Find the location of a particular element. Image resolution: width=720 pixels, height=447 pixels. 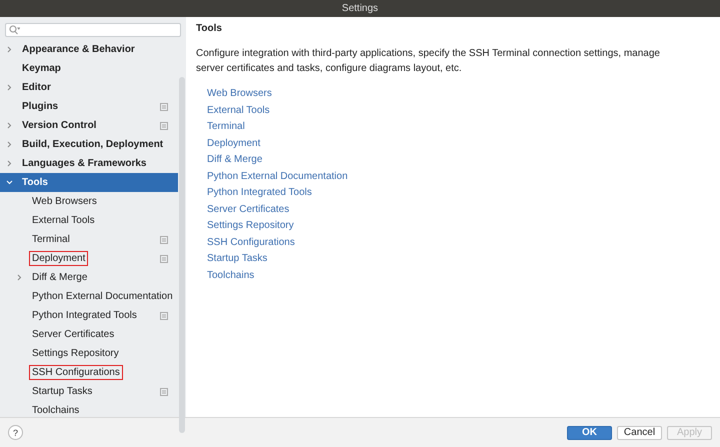

search-field is located at coordinates (93, 30).